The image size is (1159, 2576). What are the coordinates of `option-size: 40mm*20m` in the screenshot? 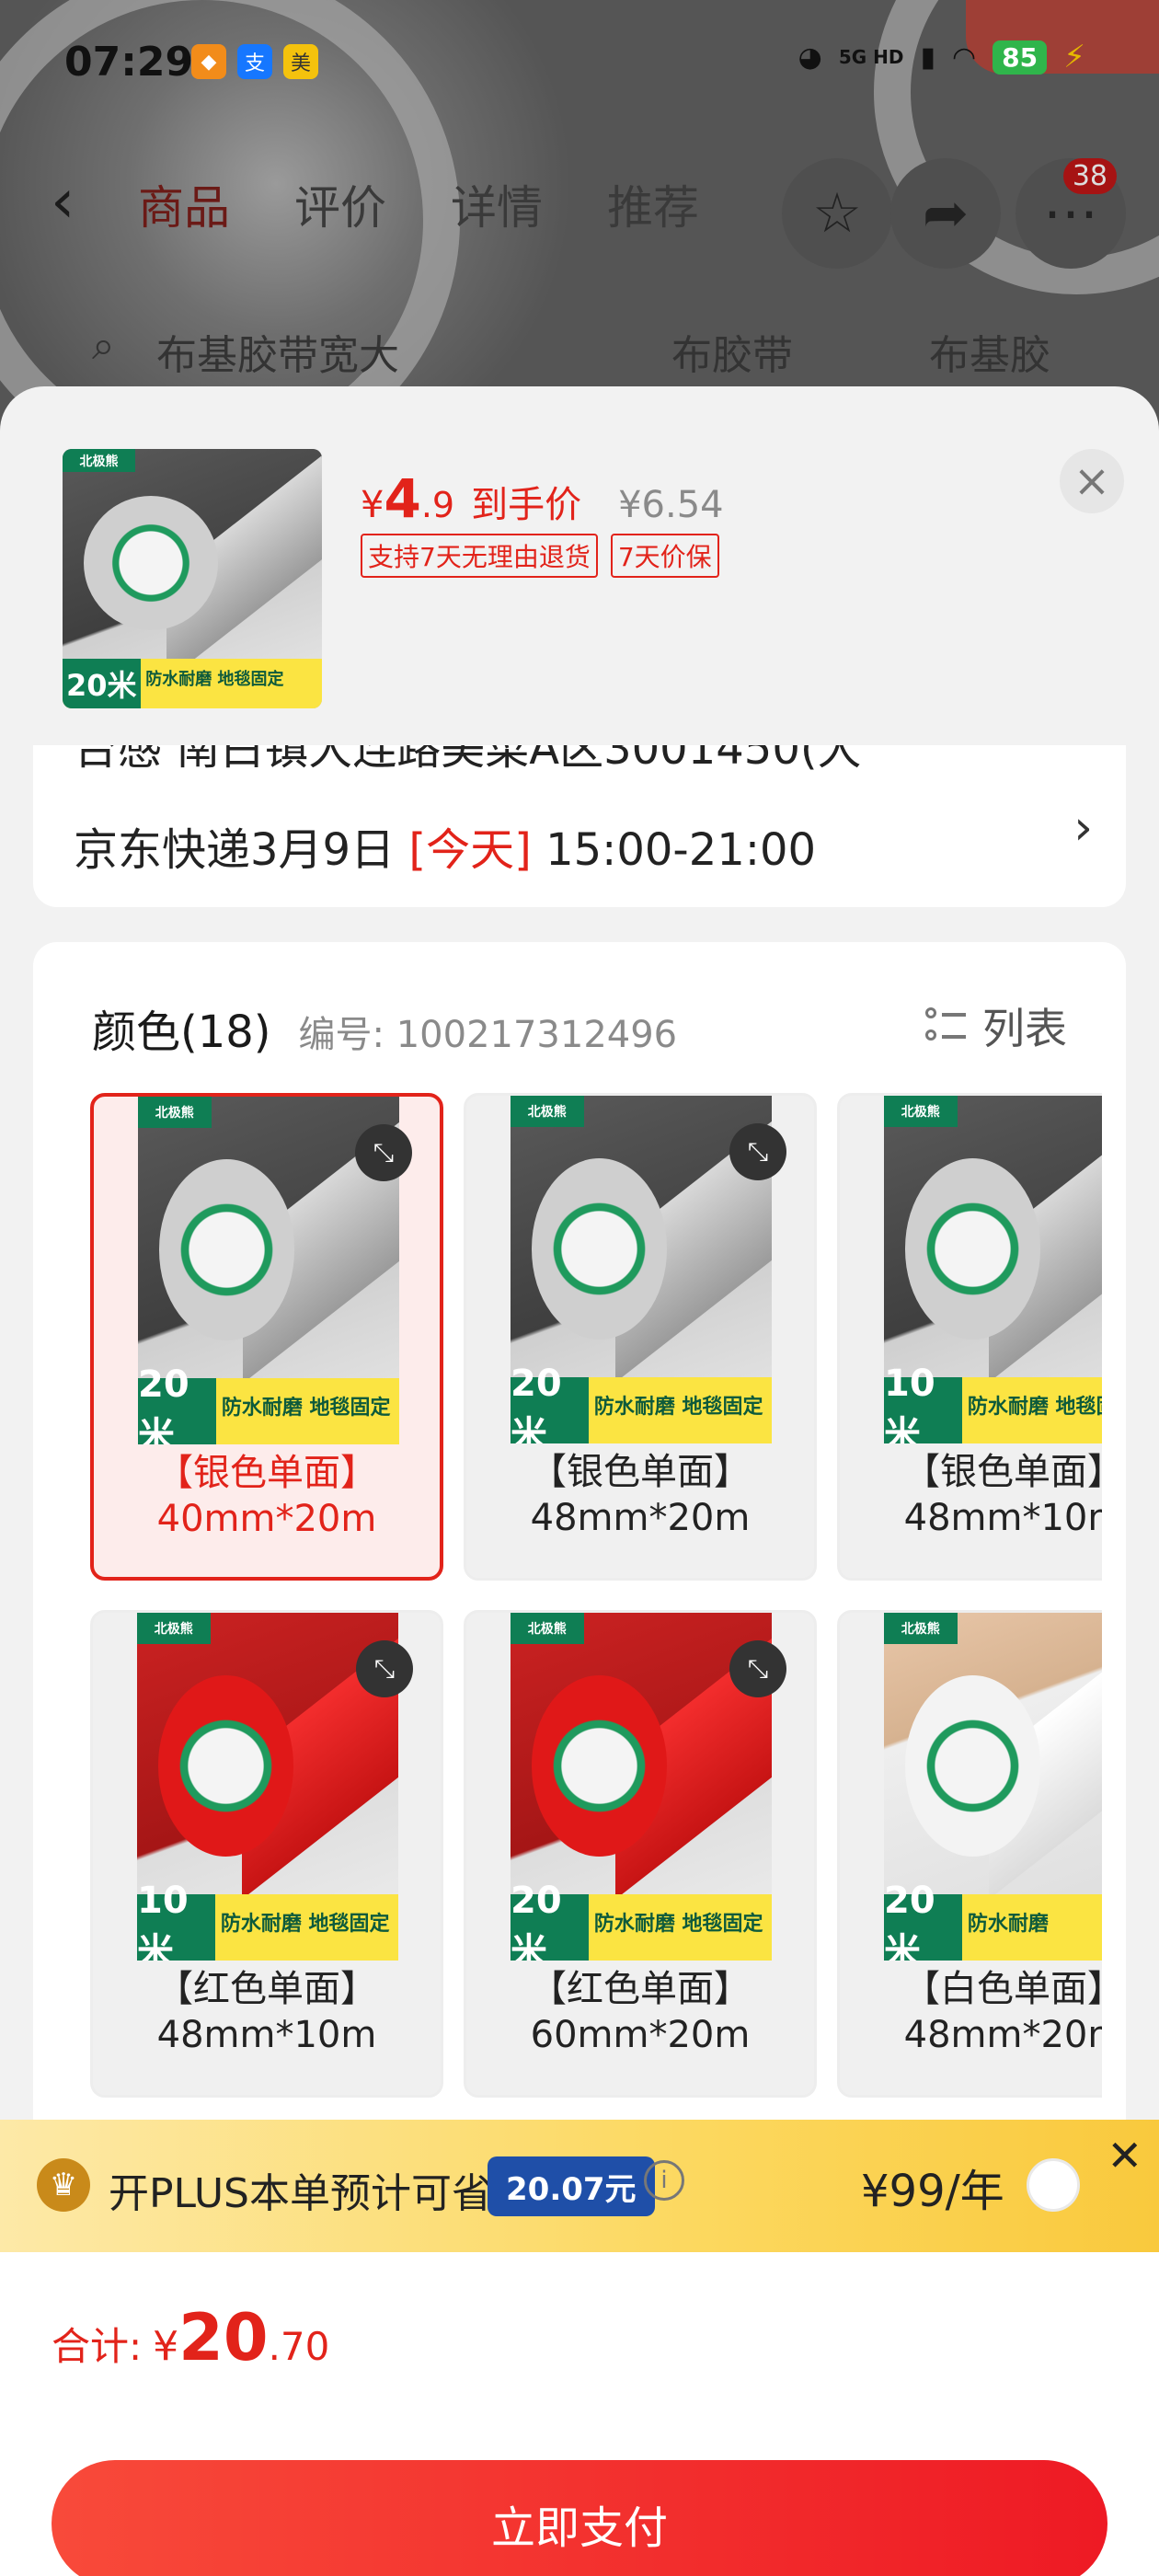 It's located at (266, 1519).